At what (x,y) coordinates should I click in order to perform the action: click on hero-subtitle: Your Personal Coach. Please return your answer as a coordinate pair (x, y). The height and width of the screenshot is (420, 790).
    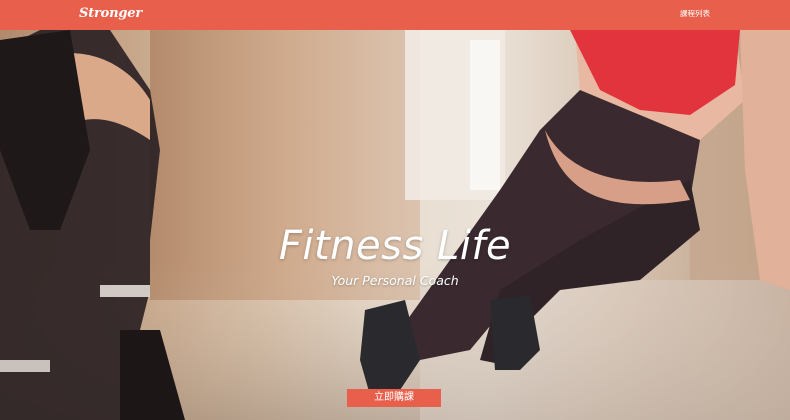
    Looking at the image, I should click on (395, 280).